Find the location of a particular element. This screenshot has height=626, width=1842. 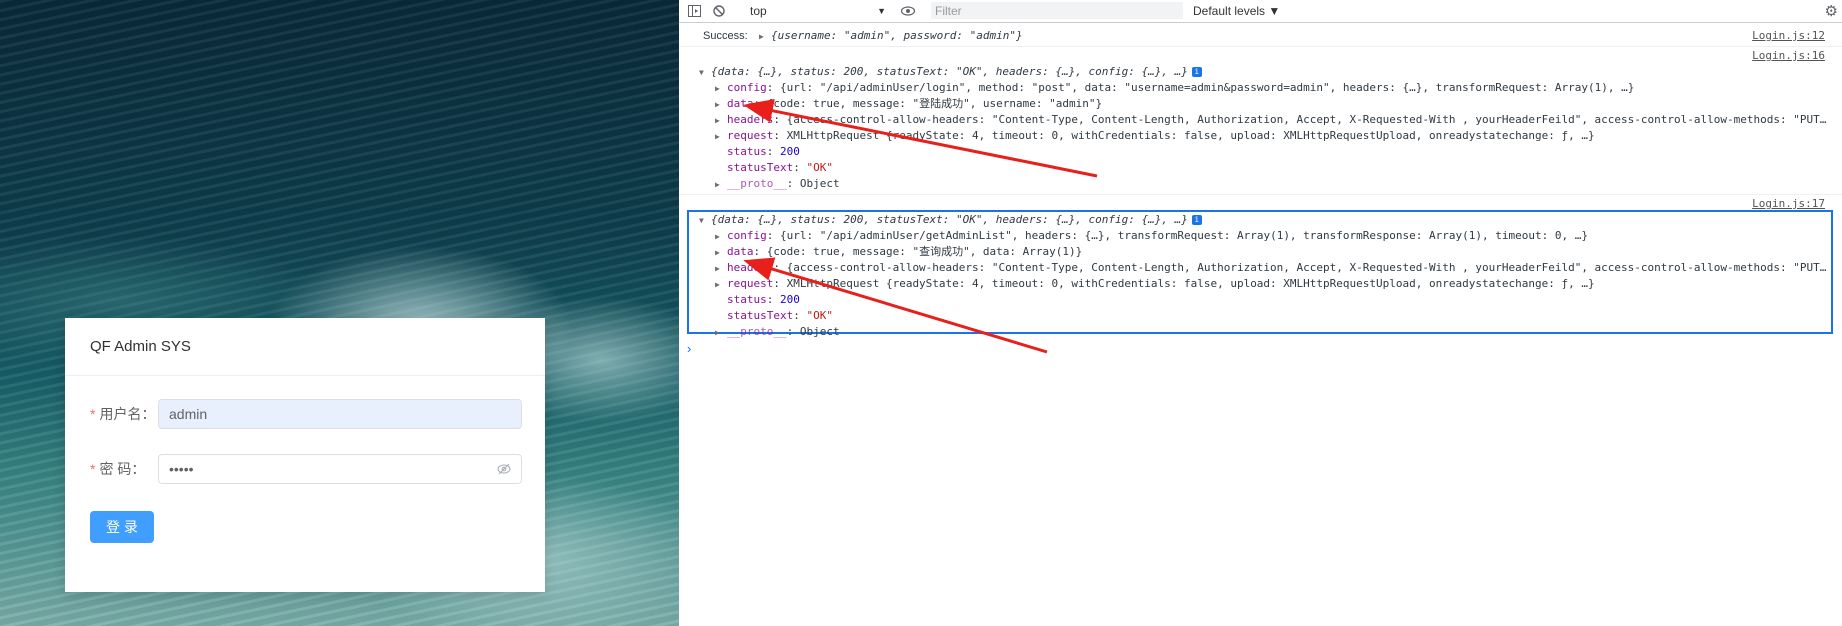

password-label: * 密 码： is located at coordinates (118, 469).